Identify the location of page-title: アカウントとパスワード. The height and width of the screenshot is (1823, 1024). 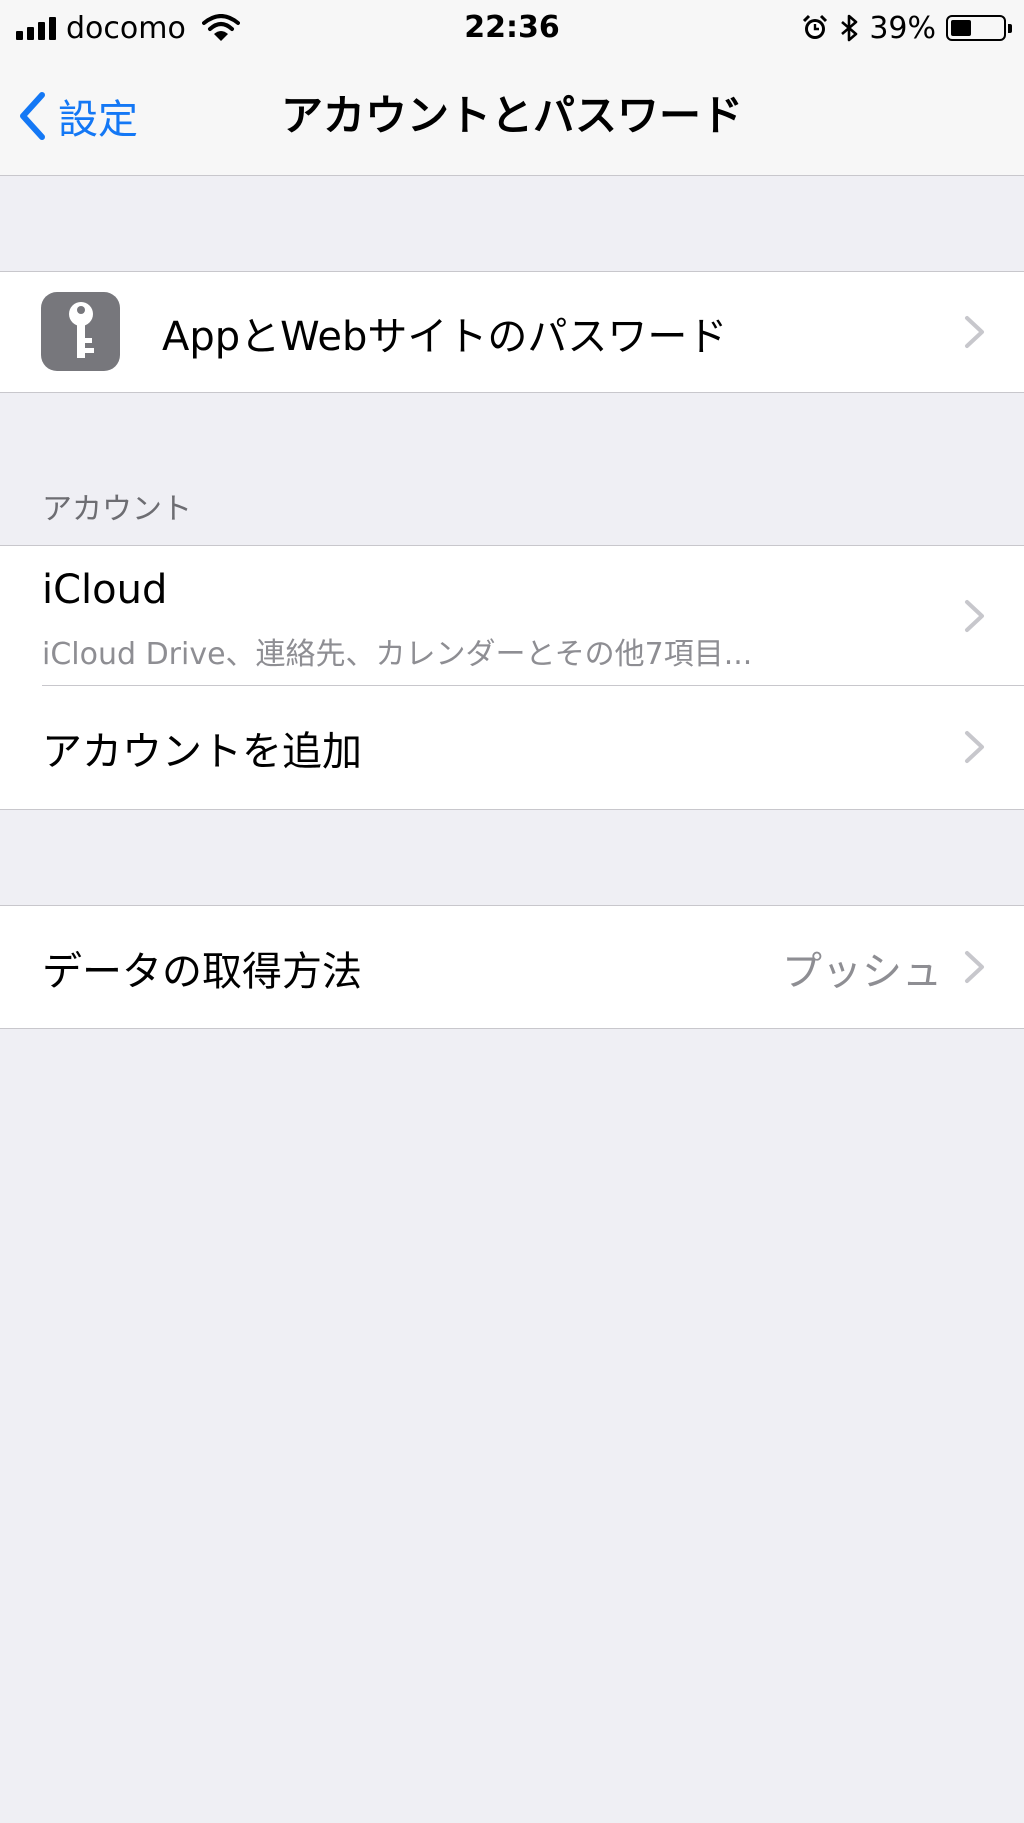
(511, 115).